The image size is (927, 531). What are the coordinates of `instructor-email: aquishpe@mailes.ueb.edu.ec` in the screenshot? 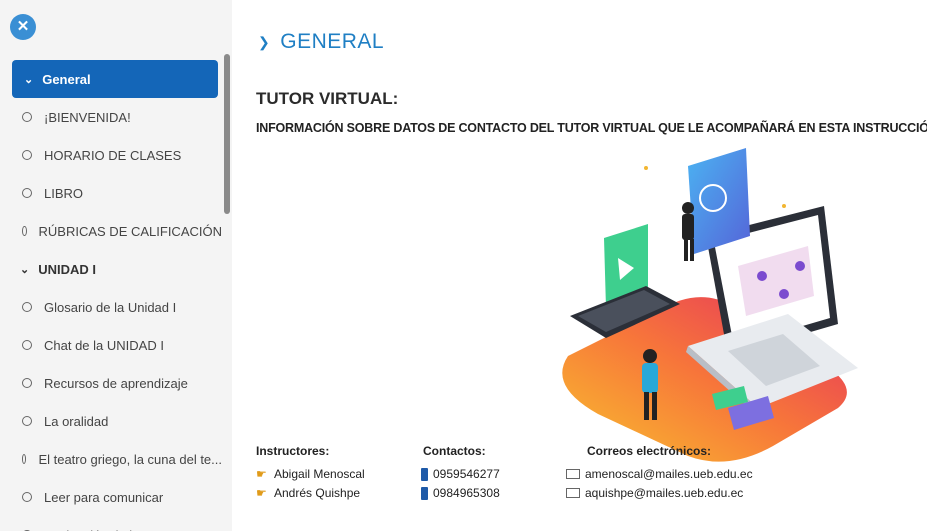 It's located at (654, 493).